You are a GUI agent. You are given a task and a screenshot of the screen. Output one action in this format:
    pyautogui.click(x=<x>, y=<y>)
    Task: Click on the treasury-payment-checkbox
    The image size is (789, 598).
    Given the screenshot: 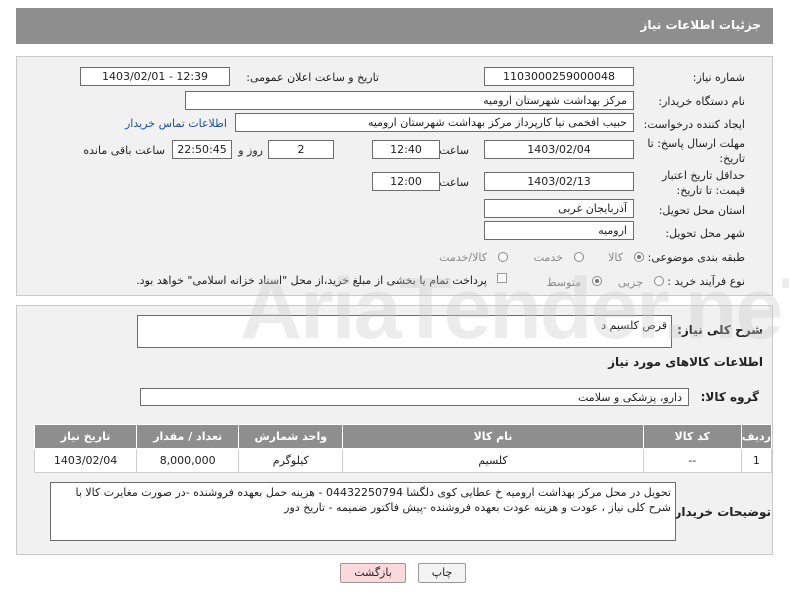 What is the action you would take?
    pyautogui.click(x=502, y=278)
    